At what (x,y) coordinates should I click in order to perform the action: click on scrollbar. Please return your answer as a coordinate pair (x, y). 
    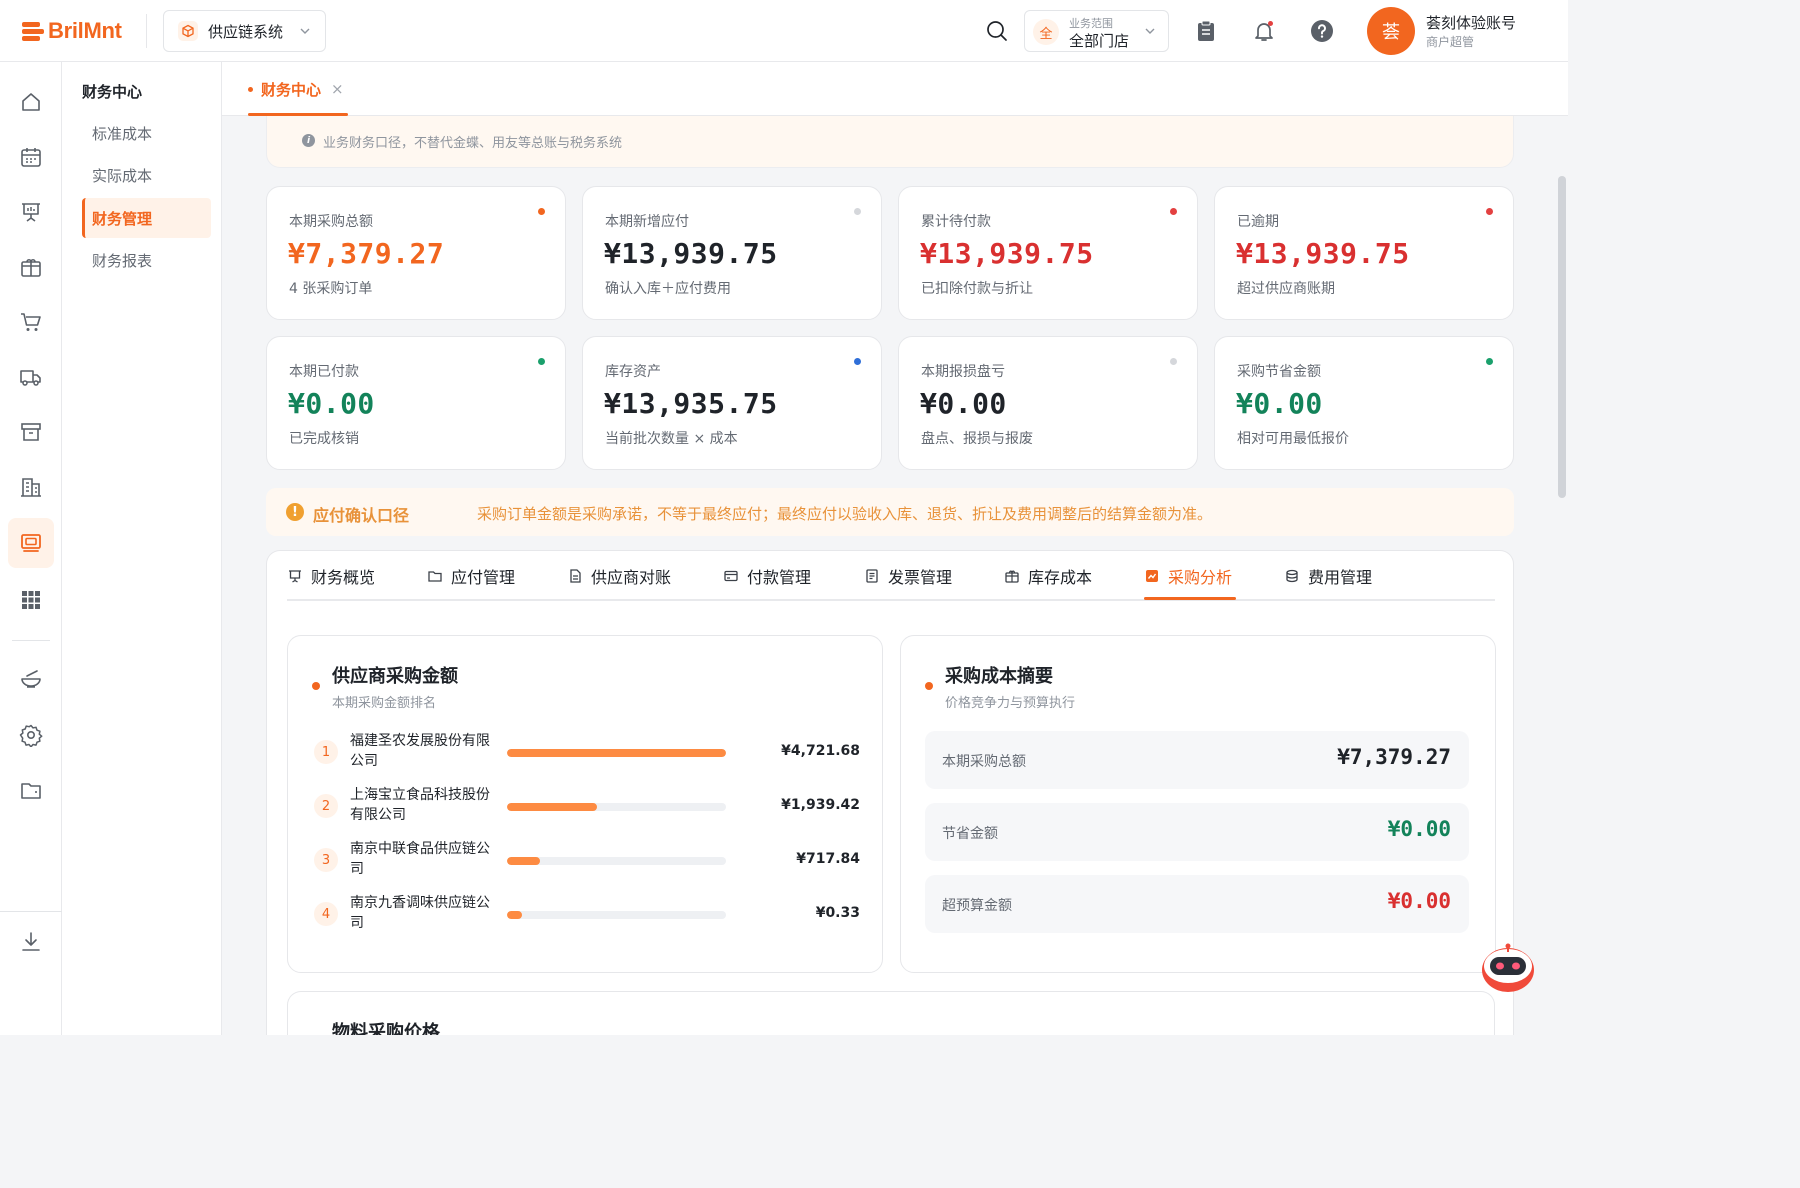
    Looking at the image, I should click on (1562, 337).